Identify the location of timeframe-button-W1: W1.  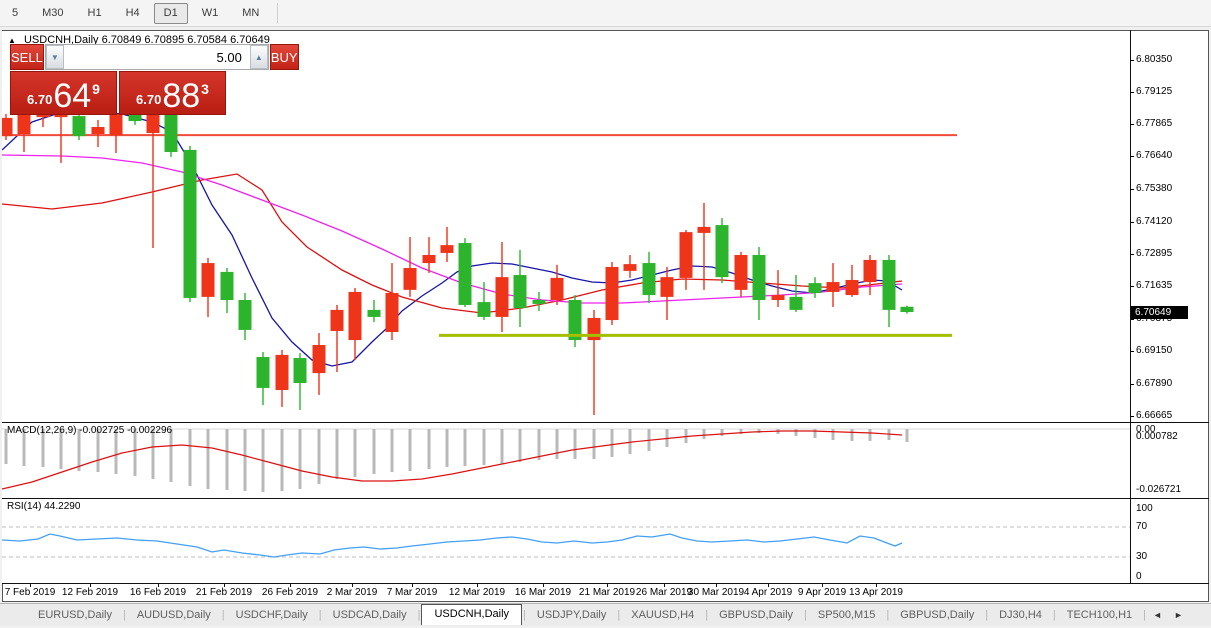
(210, 13).